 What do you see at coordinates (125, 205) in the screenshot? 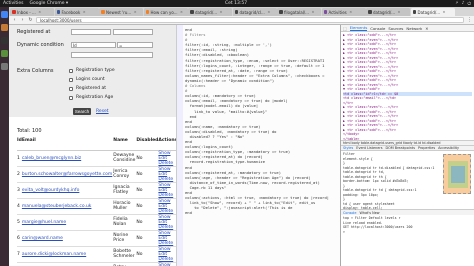
I see `row-name-cell: Horacio Muller` at bounding box center [125, 205].